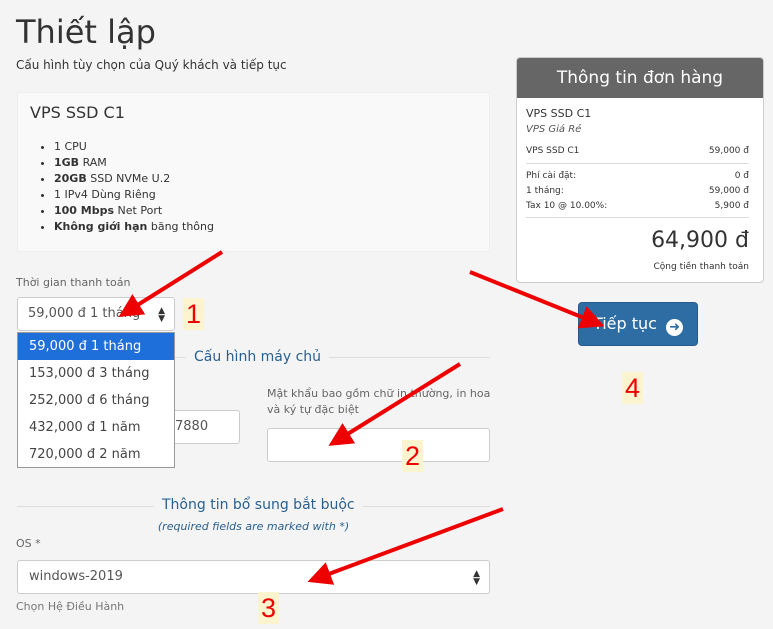 The height and width of the screenshot is (629, 773). Describe the element at coordinates (194, 314) in the screenshot. I see `annotation-number: 1` at that location.